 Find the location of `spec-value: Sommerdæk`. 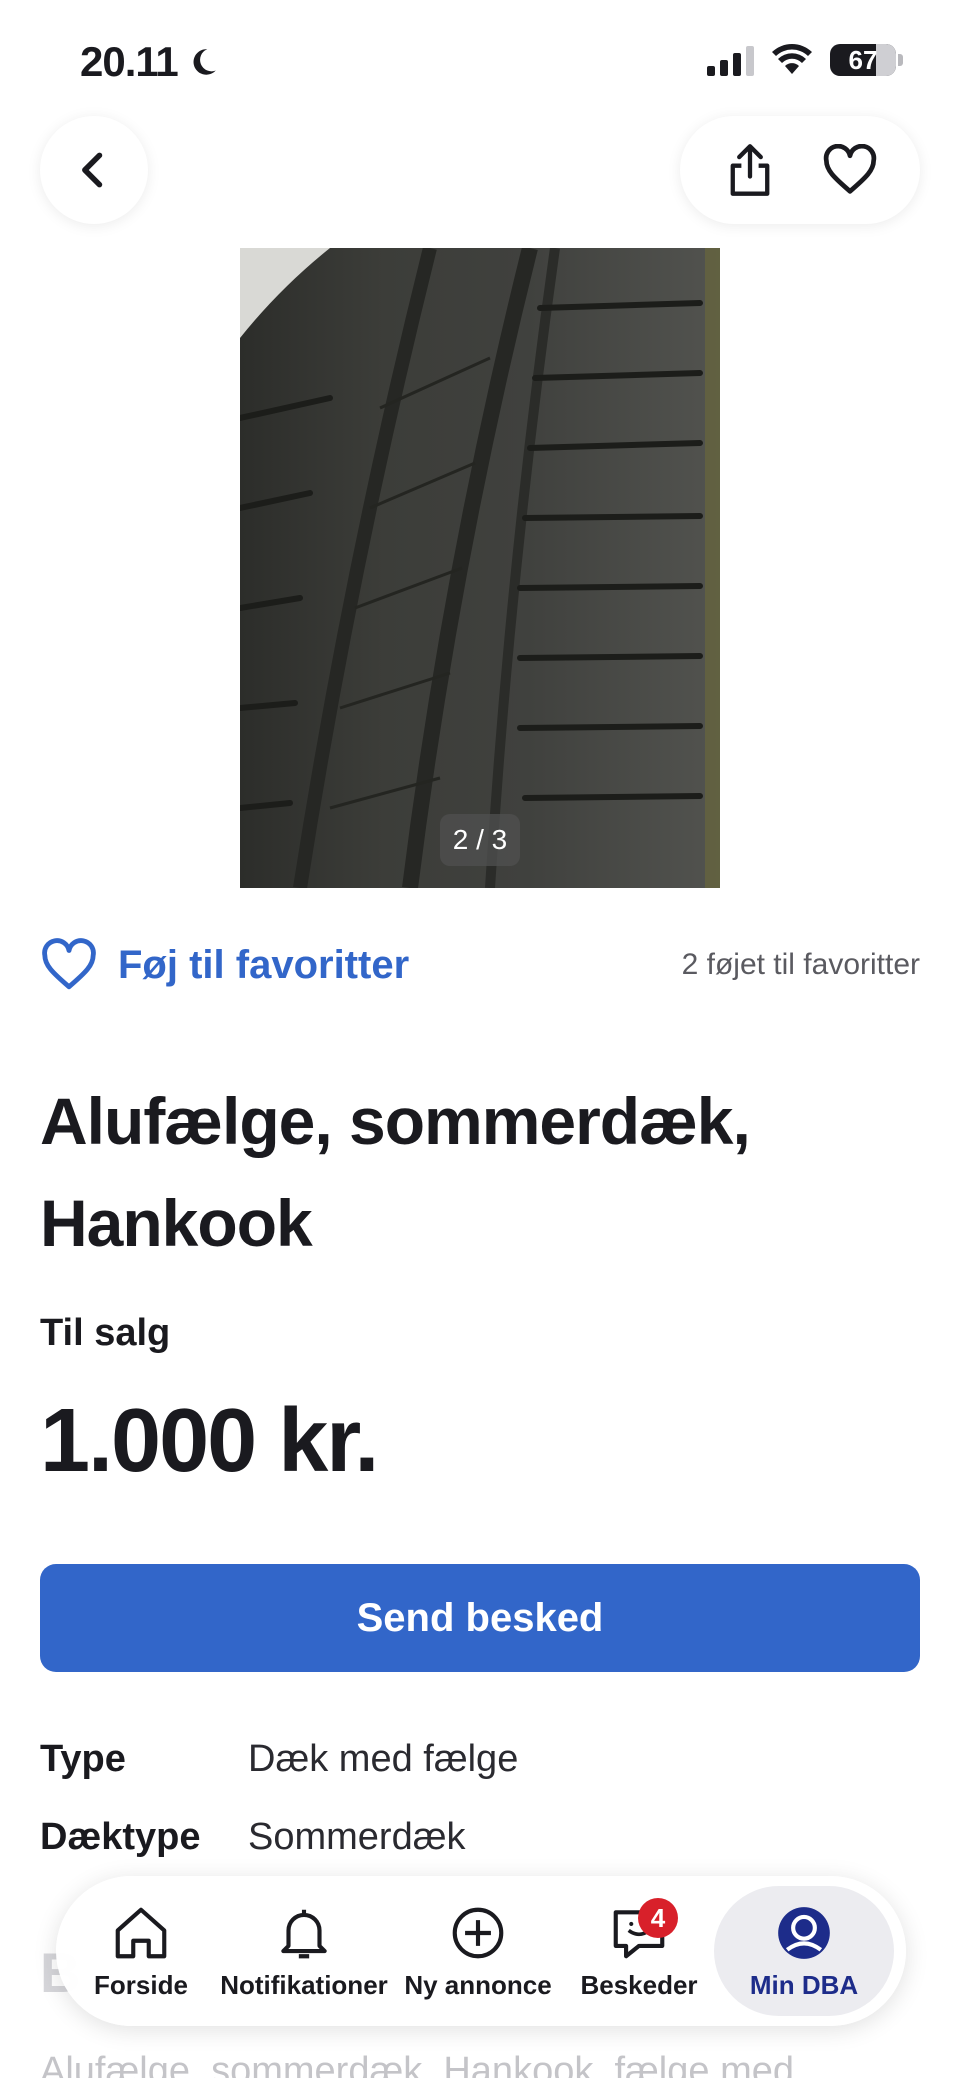

spec-value: Sommerdæk is located at coordinates (357, 1837).